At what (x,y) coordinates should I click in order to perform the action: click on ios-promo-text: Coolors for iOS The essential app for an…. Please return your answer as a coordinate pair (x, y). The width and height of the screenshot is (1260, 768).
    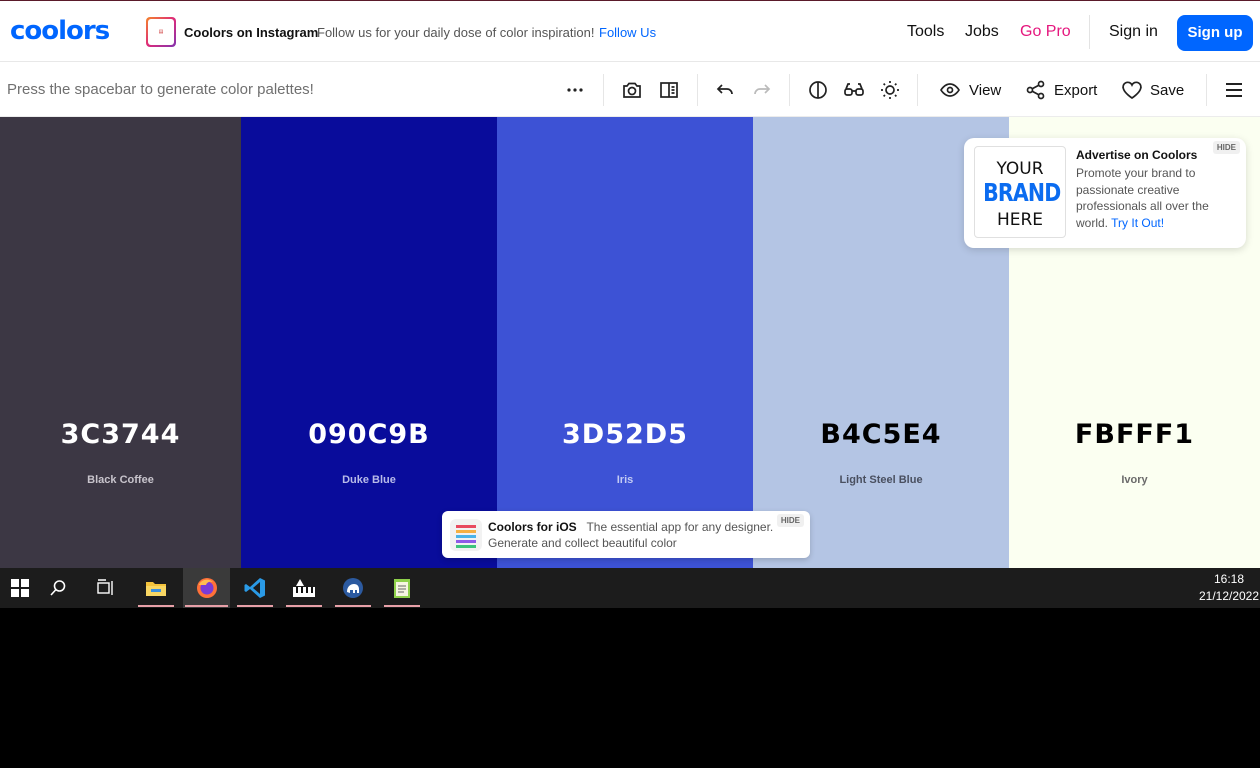
    Looking at the image, I should click on (638, 535).